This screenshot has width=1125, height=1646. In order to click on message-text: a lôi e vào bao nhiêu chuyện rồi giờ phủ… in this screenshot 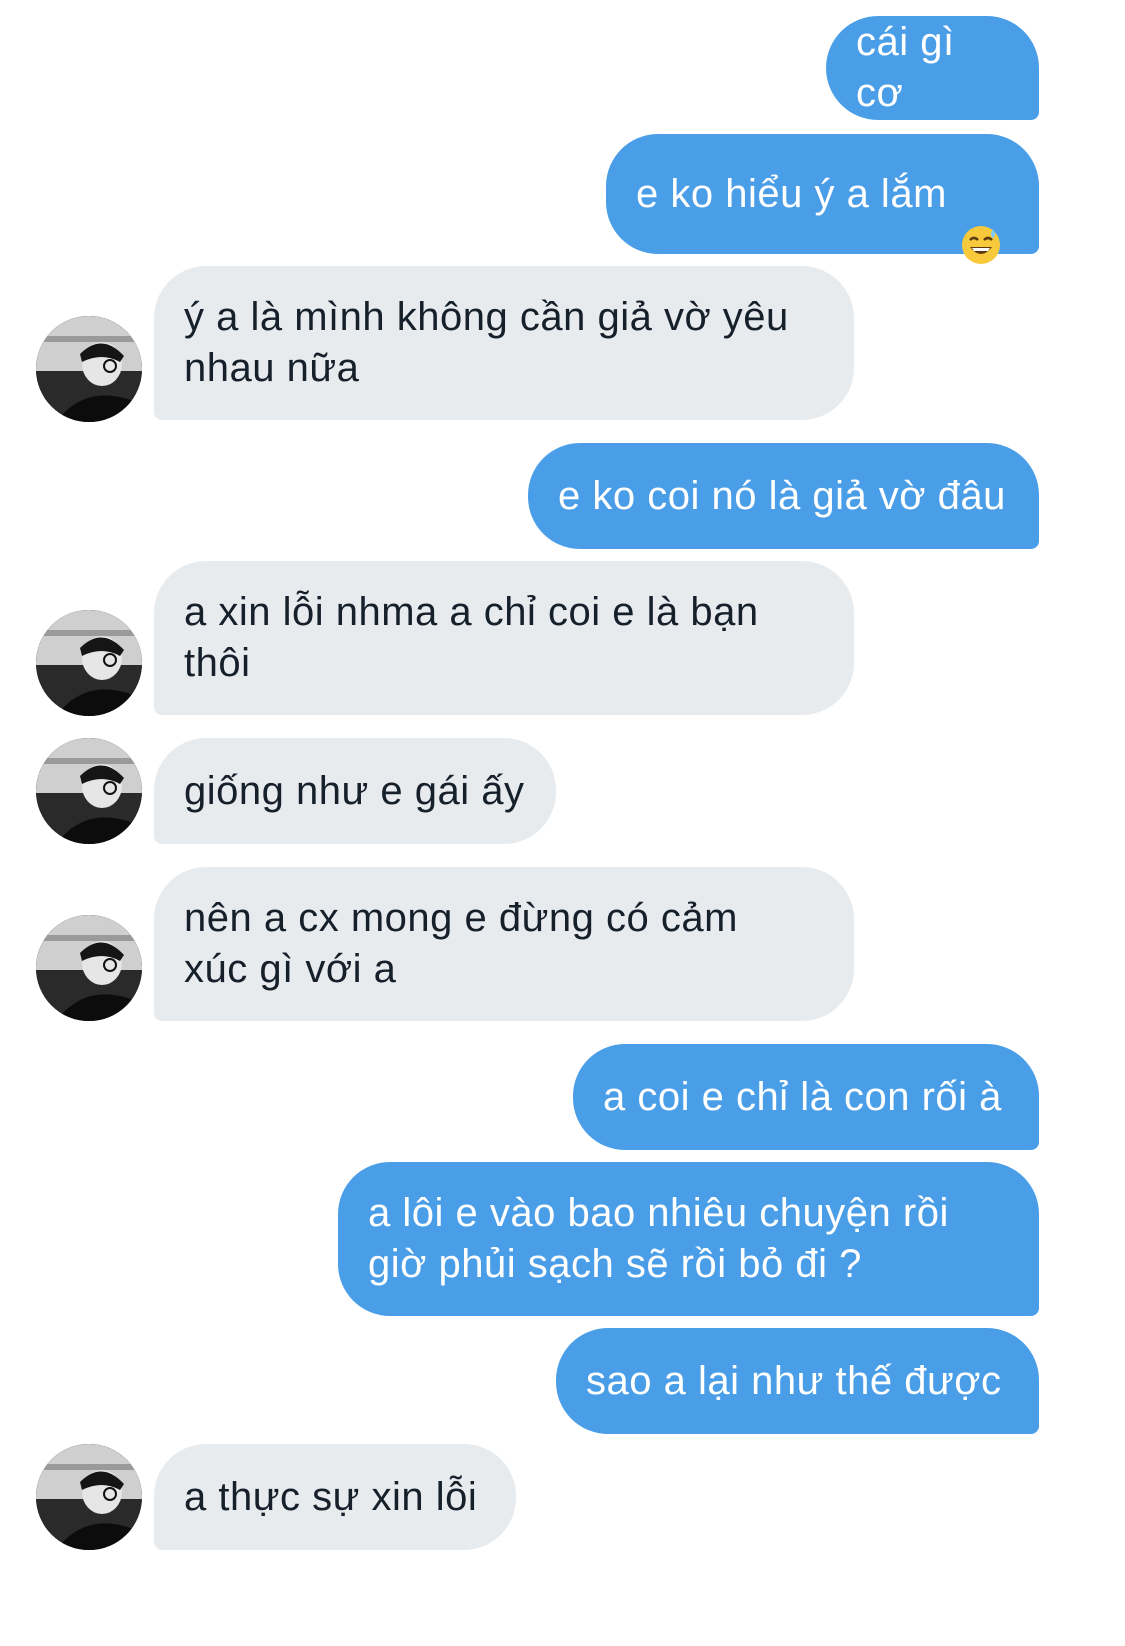, I will do `click(658, 1238)`.